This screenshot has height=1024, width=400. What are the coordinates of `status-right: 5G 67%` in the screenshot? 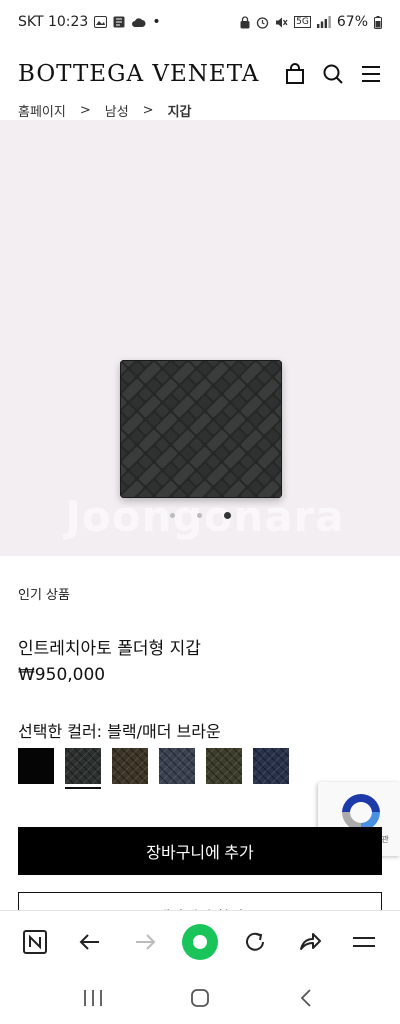 It's located at (311, 22).